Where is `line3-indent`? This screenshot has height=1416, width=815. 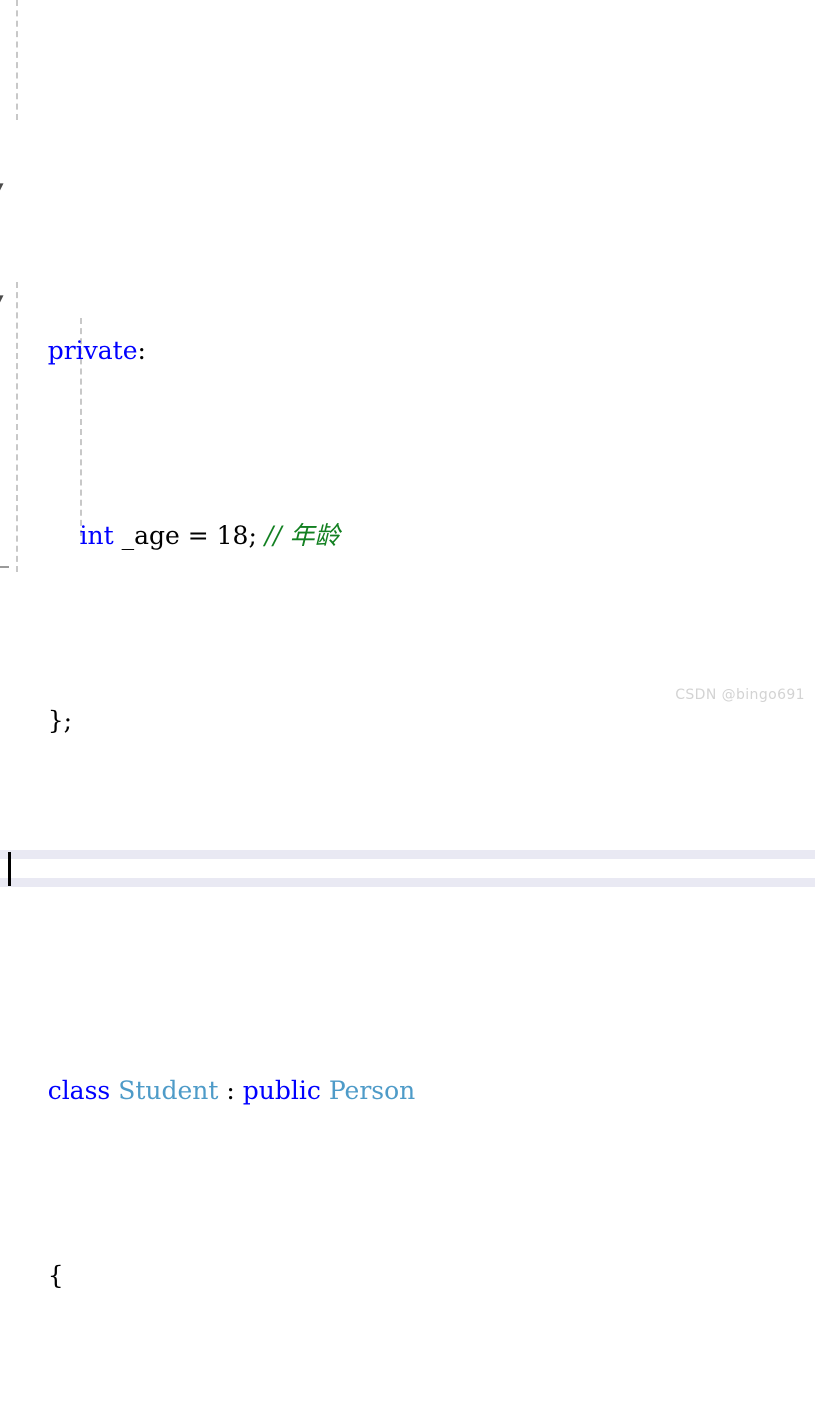
line3-indent is located at coordinates (64, 535).